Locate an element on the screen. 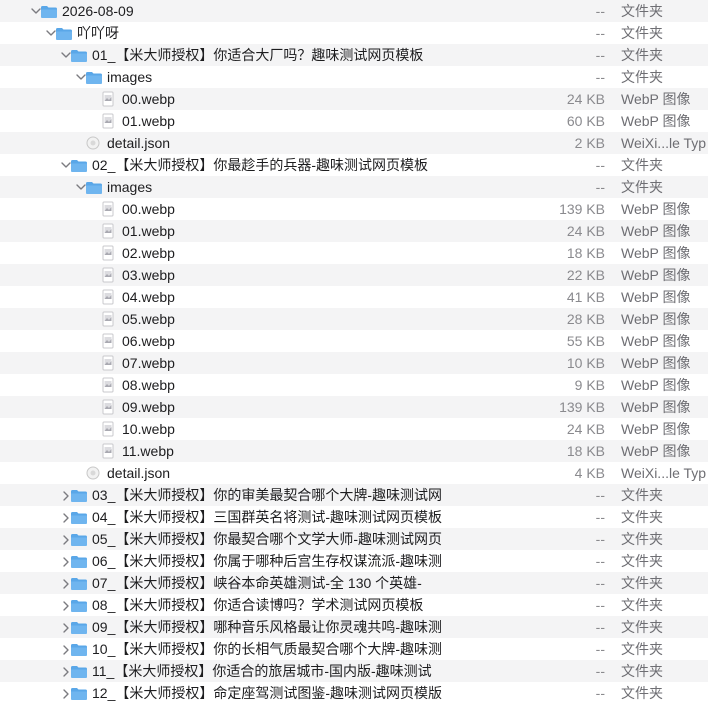  folder-row: 10_【米大师授权】你的长相气质最契合哪个大牌-趣味测 -- 文件夹 is located at coordinates (354, 649).